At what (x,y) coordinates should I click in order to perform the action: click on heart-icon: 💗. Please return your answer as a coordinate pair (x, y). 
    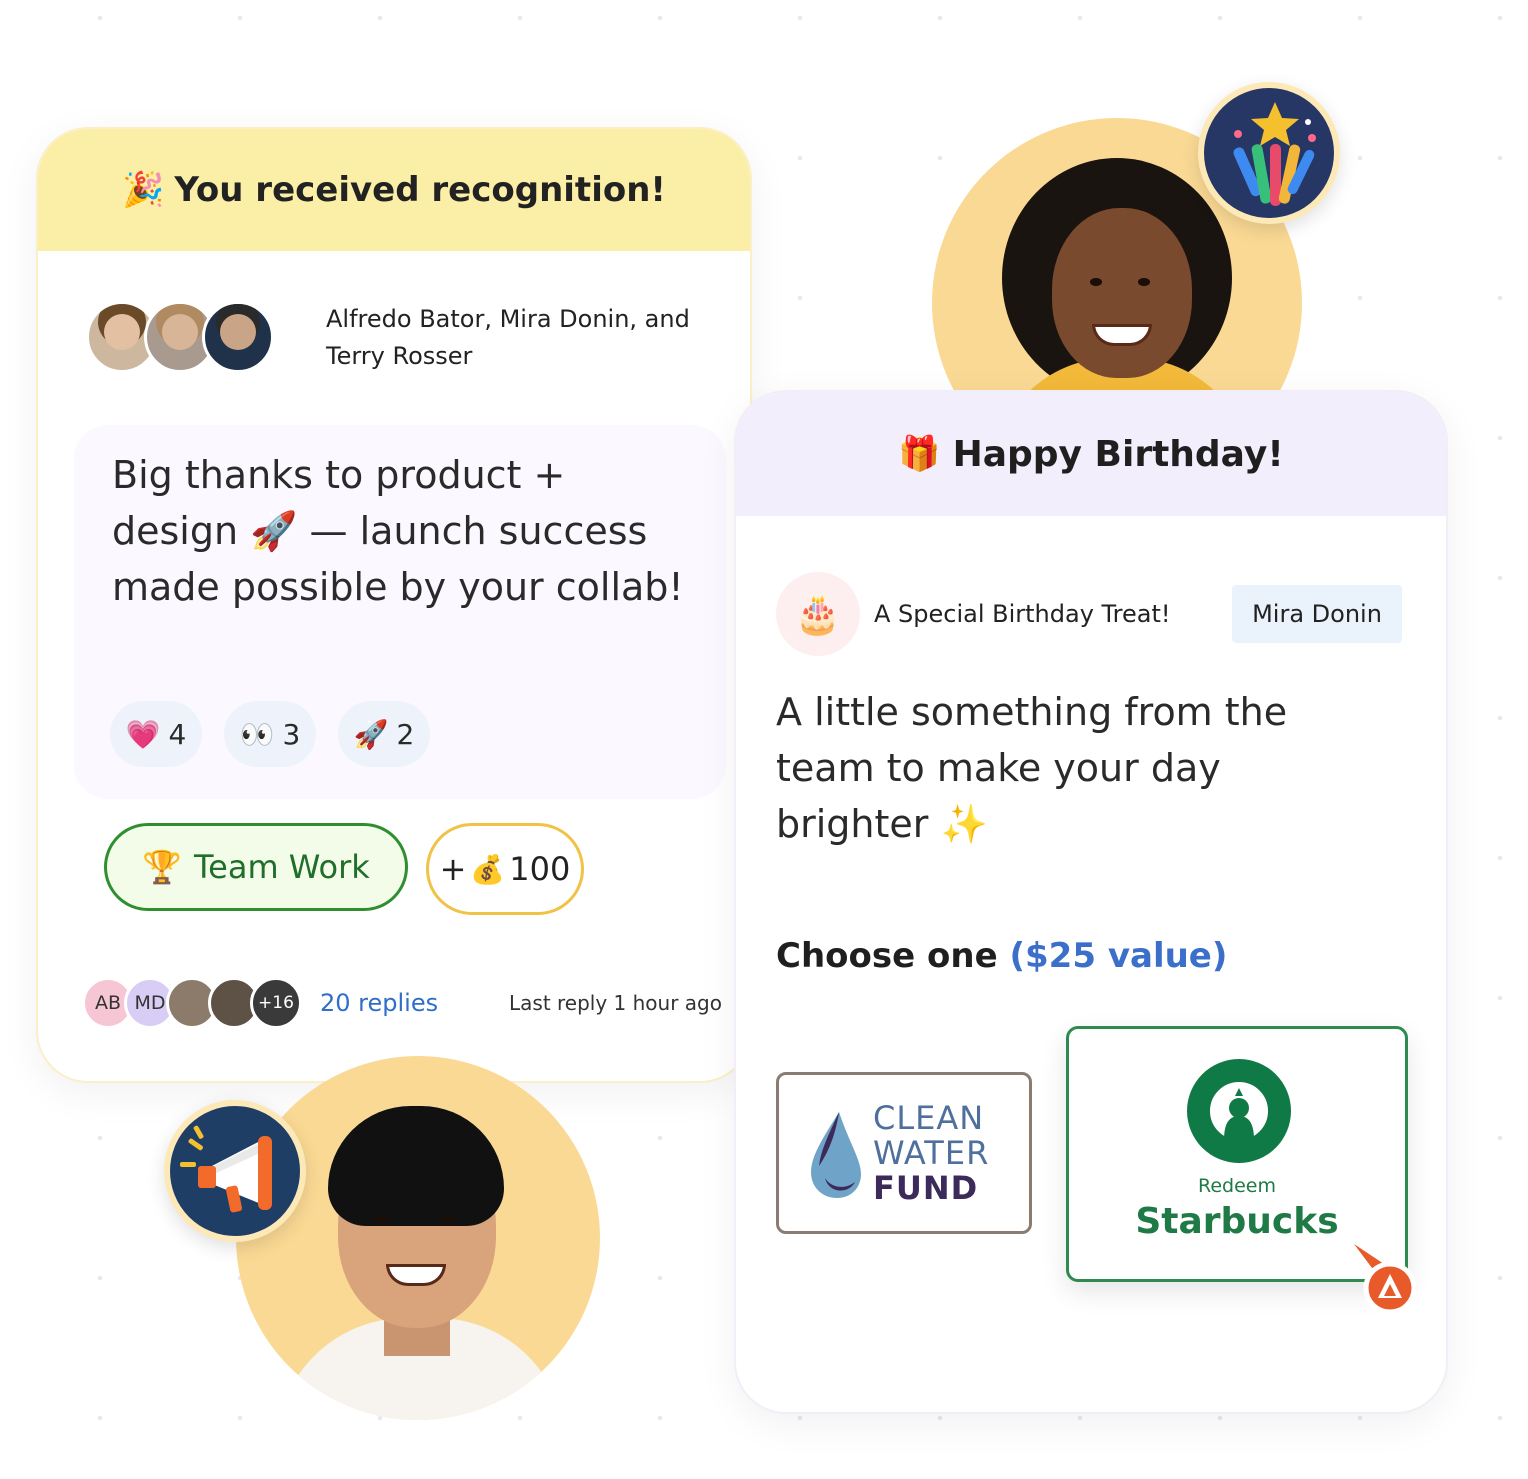
    Looking at the image, I should click on (143, 734).